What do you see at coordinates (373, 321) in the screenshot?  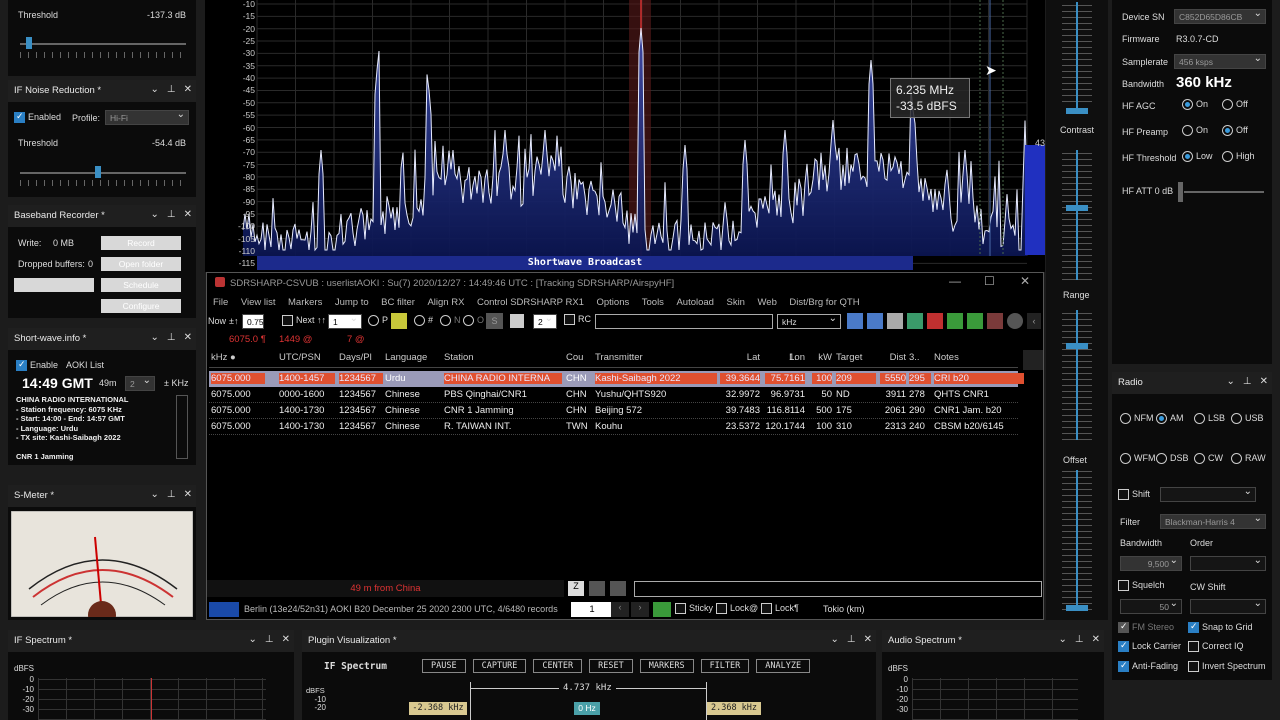 I see `p-radio` at bounding box center [373, 321].